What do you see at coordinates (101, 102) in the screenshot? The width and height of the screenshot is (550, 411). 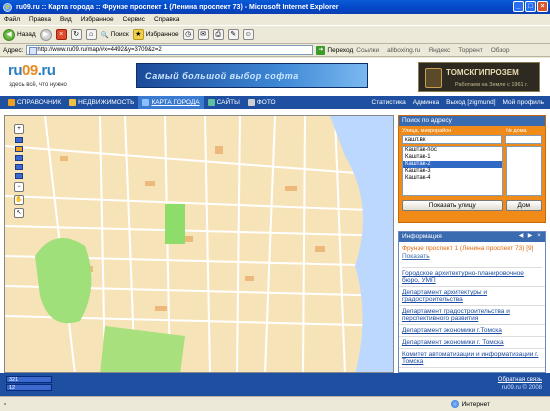 I see `nav-realty: НЕДВИЖИМОСТЬ` at bounding box center [101, 102].